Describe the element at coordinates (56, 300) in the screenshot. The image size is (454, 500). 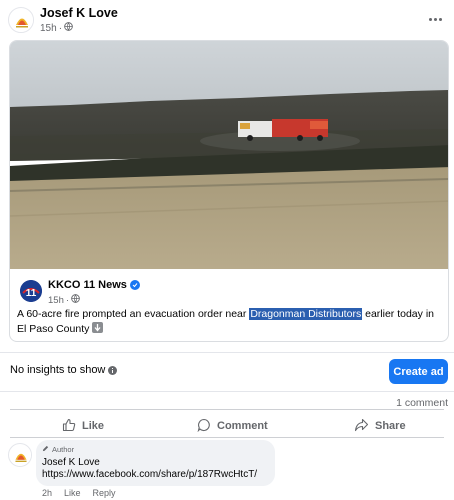
I see `shared-post-time: 15h` at that location.